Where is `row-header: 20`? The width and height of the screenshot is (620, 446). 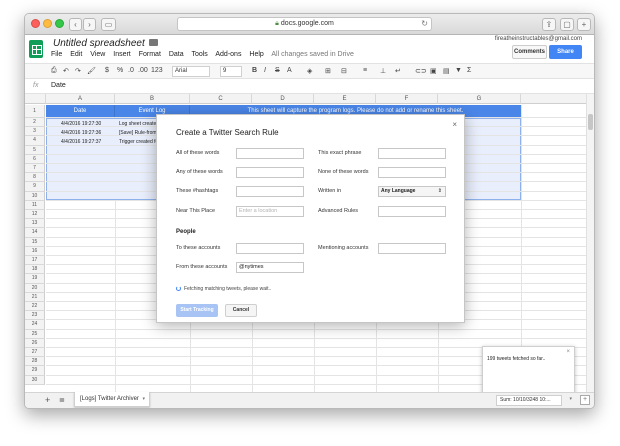 row-header: 20 is located at coordinates (35, 288).